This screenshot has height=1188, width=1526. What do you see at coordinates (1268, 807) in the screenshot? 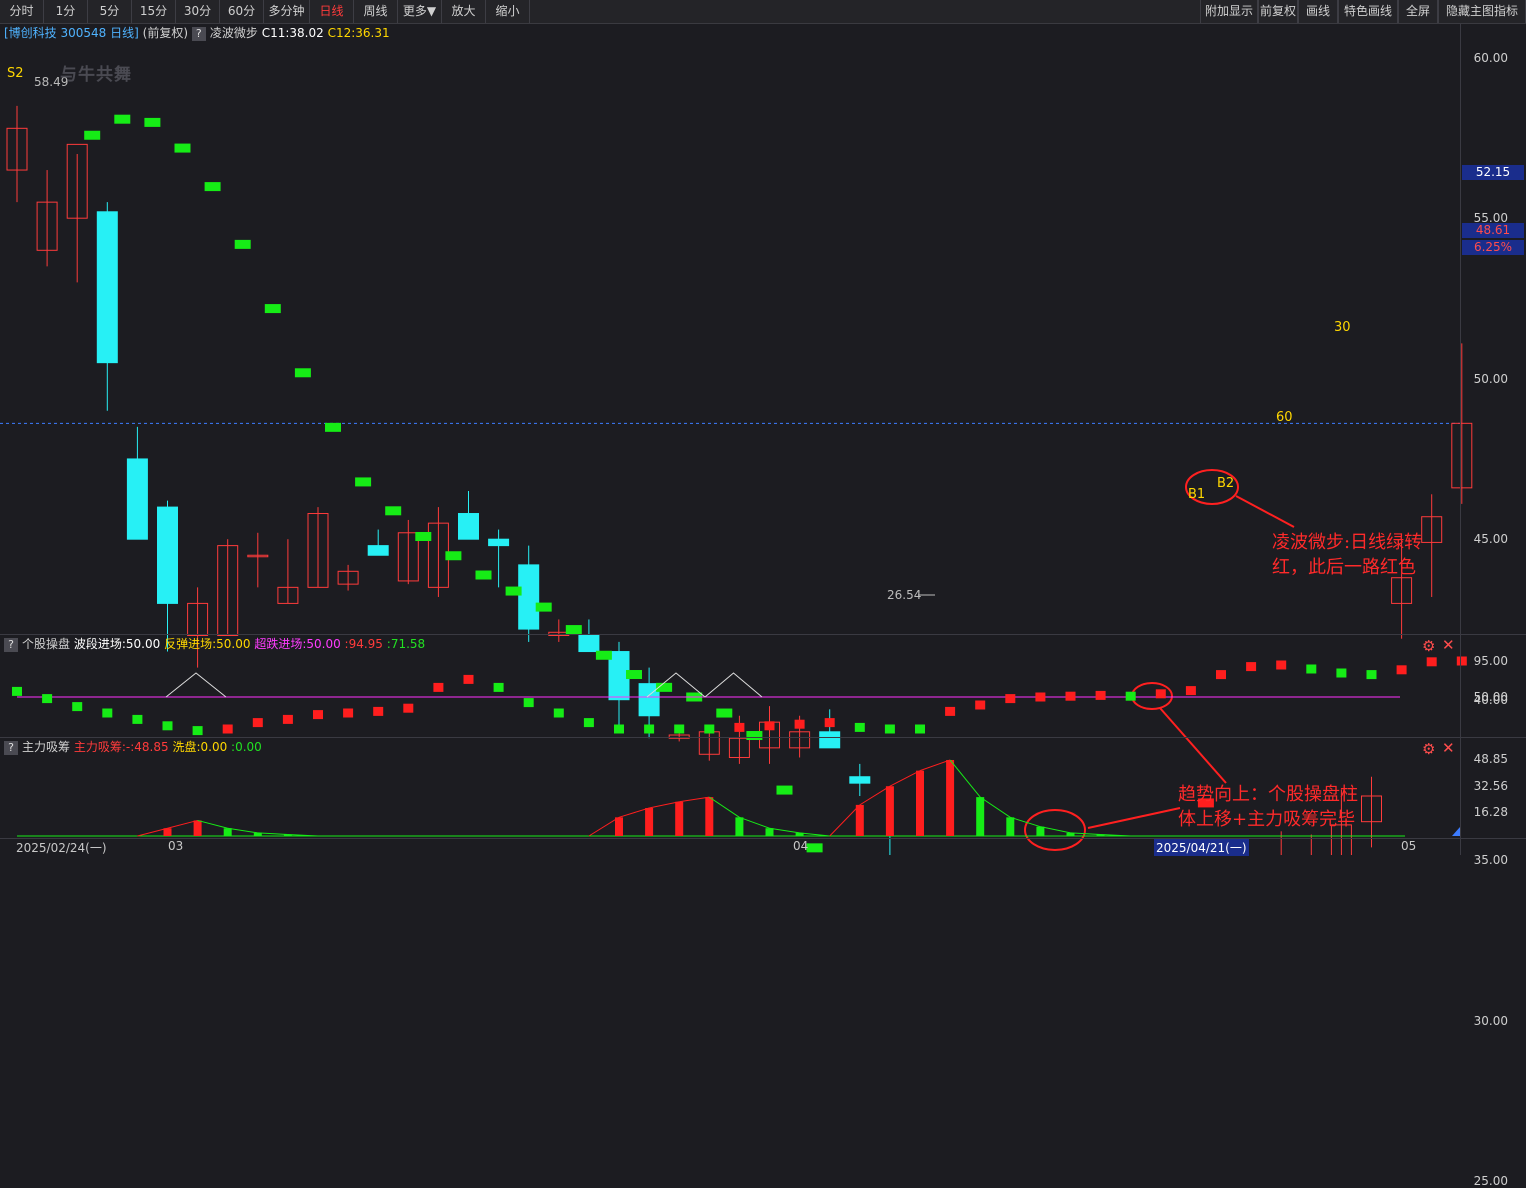
I see `note-trend: 趋势向上：个股操盘柱 体上移+主力吸筹完毕` at bounding box center [1268, 807].